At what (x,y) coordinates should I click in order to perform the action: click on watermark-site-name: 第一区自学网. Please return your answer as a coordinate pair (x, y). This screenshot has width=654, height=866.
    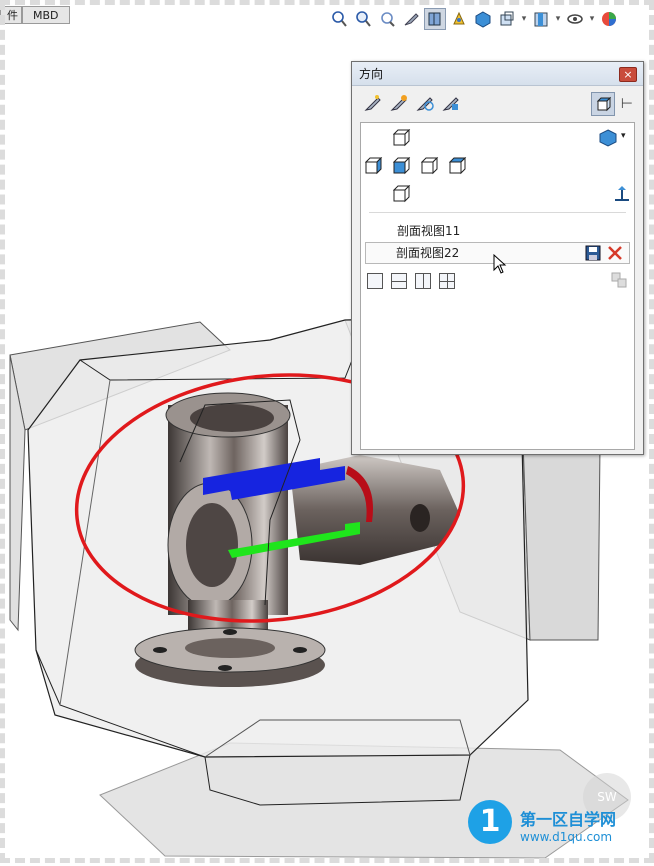
    Looking at the image, I should click on (568, 819).